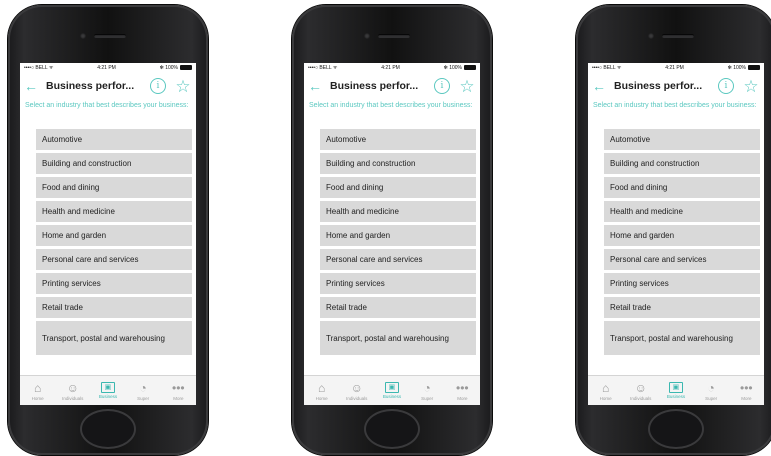  Describe the element at coordinates (641, 398) in the screenshot. I see `tab-label: Individuals` at that location.